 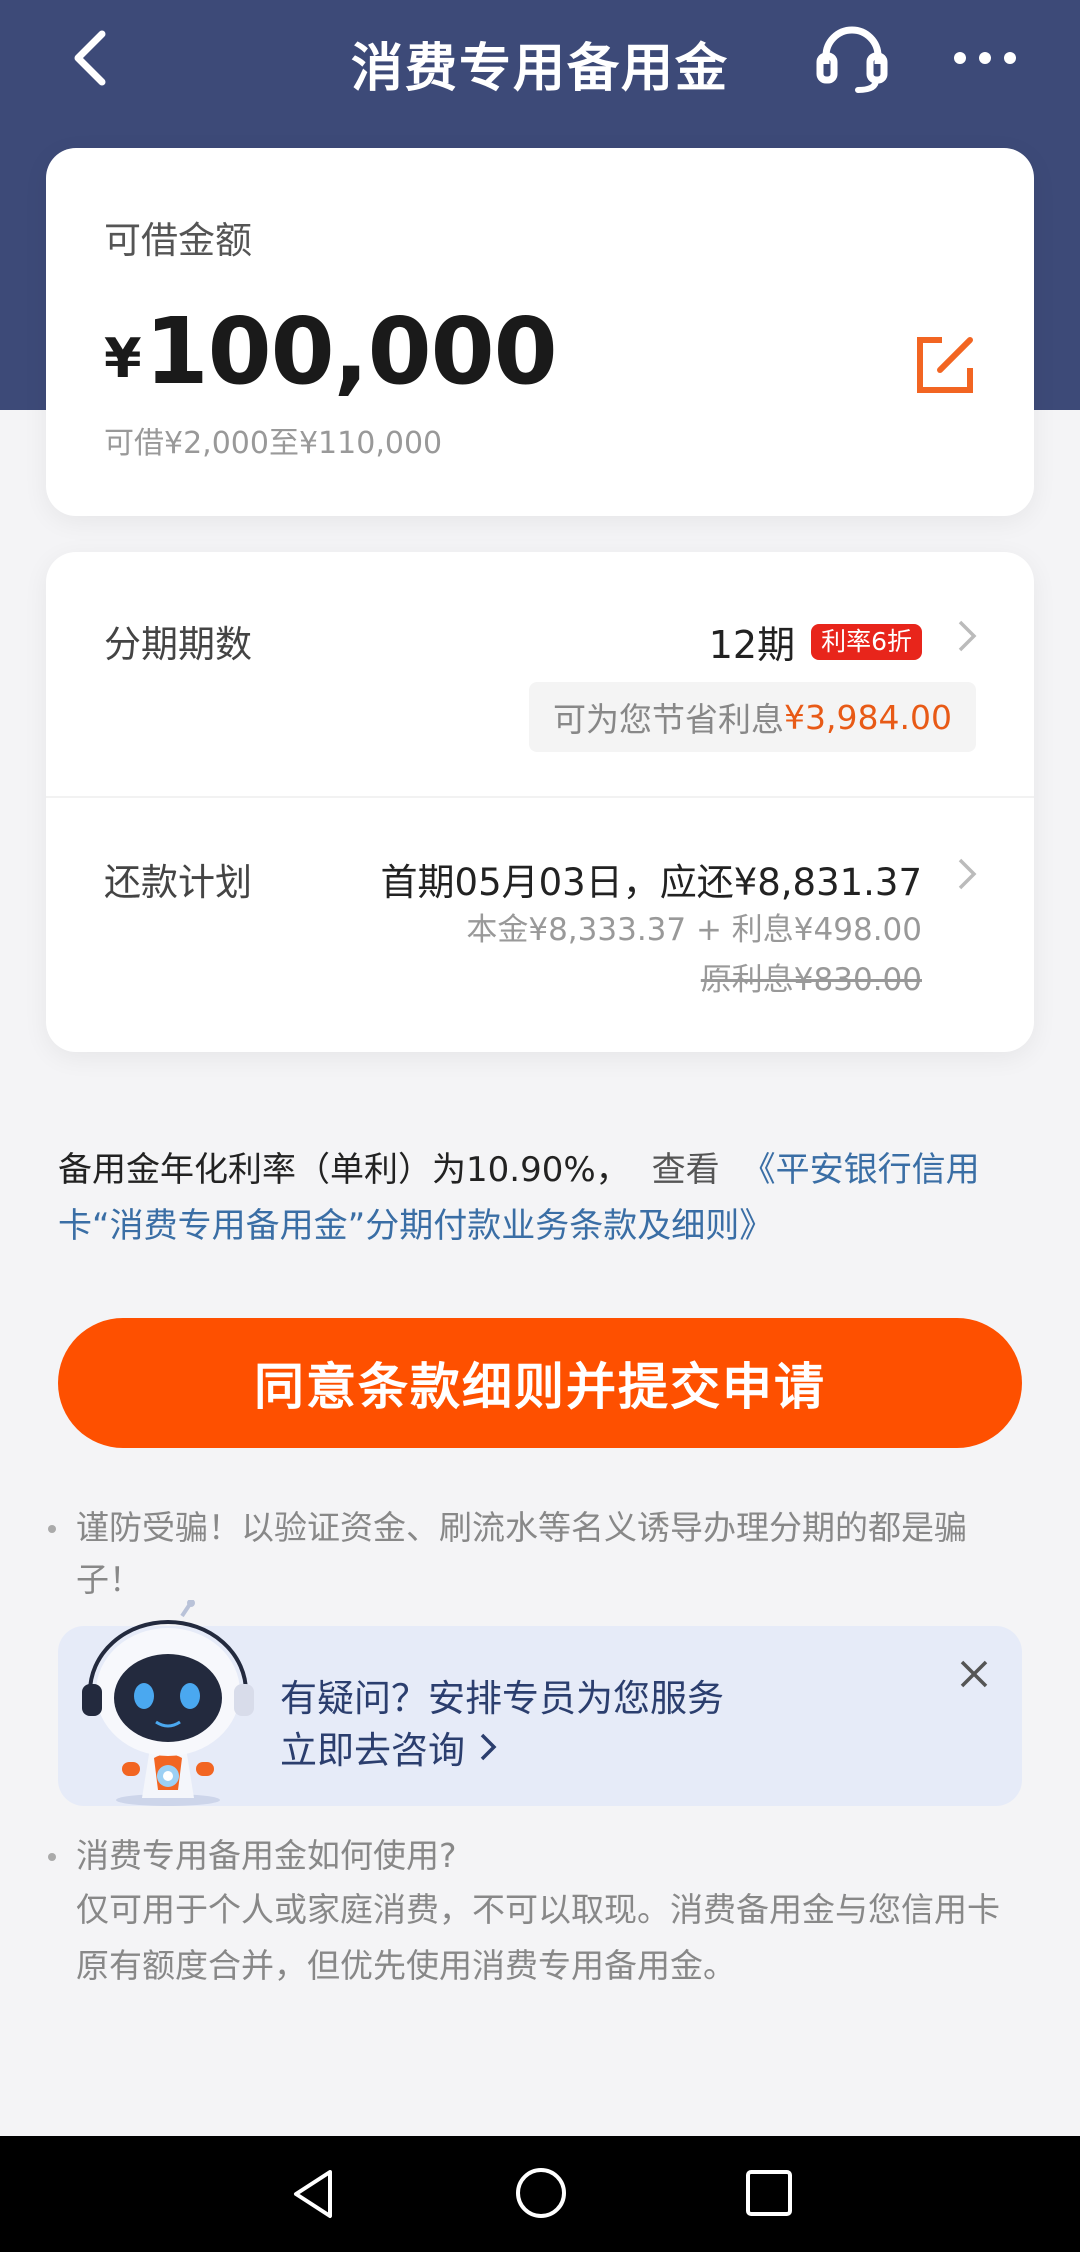 I want to click on loan-amount: ¥100,000, so click(x=331, y=351).